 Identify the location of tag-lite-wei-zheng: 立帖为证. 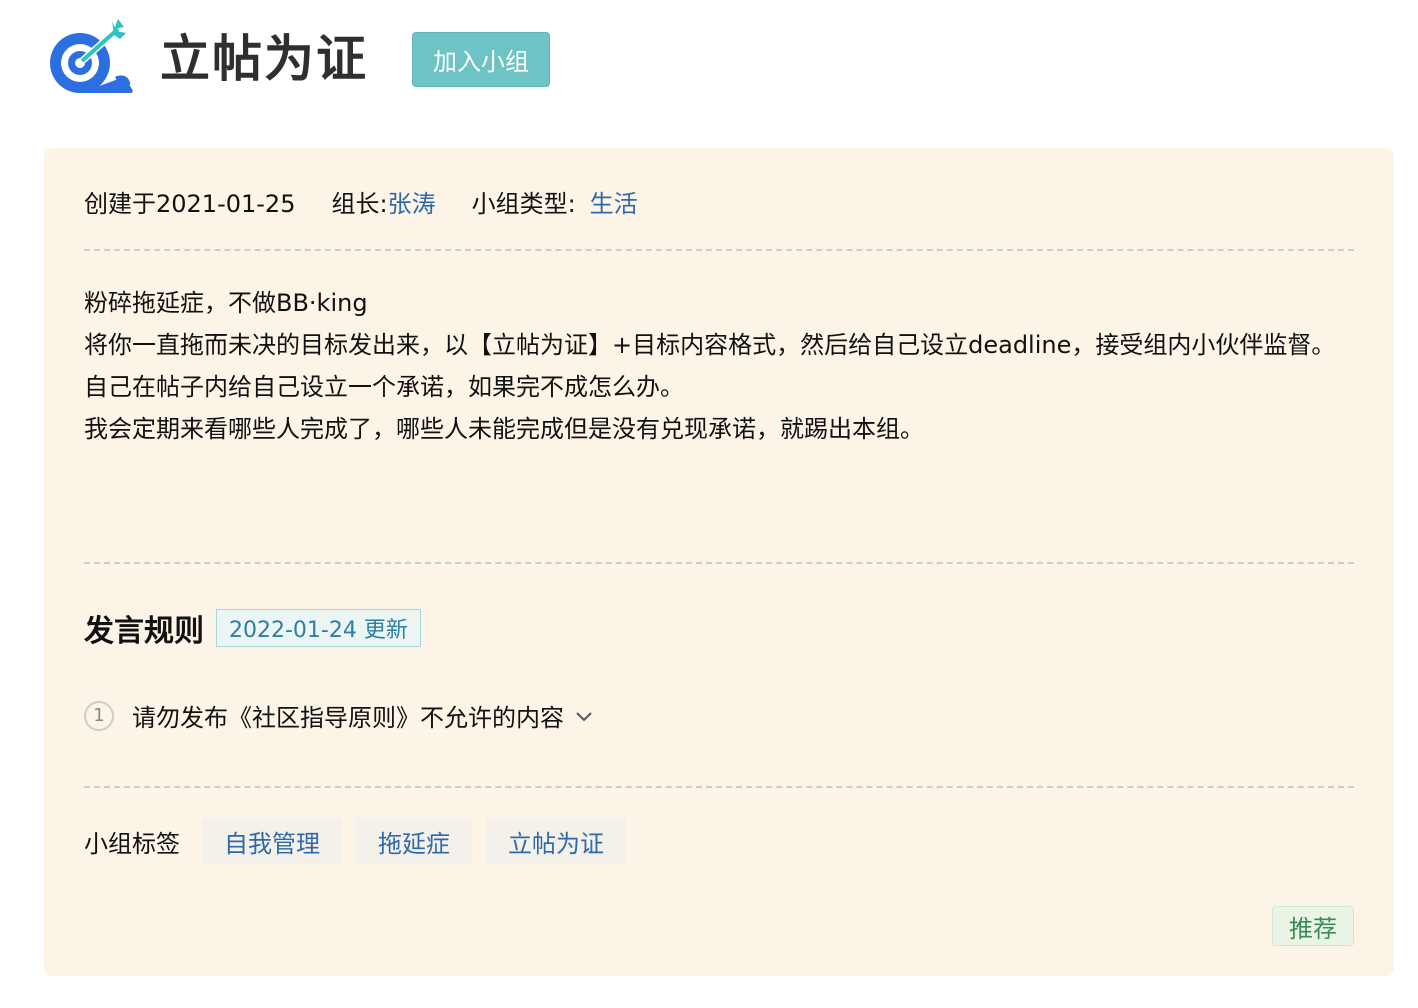
(556, 841).